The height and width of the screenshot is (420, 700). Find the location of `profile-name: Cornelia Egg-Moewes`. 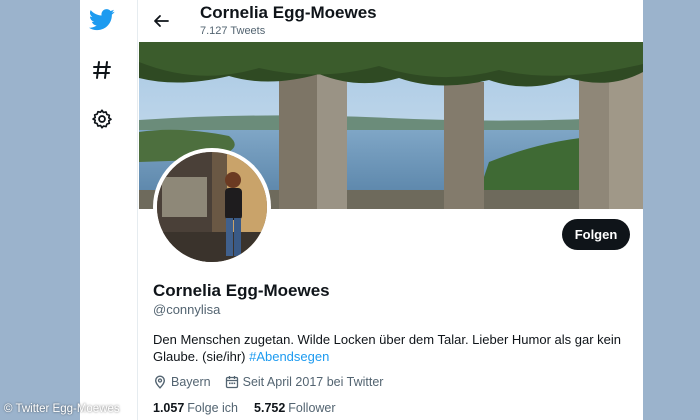

profile-name: Cornelia Egg-Moewes is located at coordinates (241, 290).